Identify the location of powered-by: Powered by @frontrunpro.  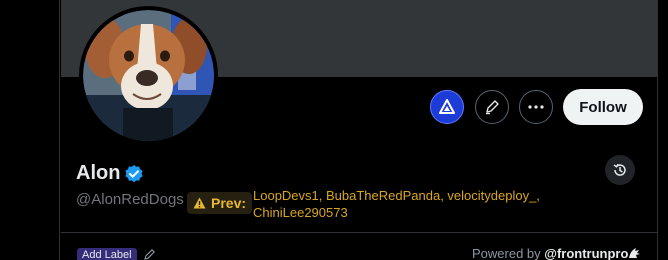
(550, 253).